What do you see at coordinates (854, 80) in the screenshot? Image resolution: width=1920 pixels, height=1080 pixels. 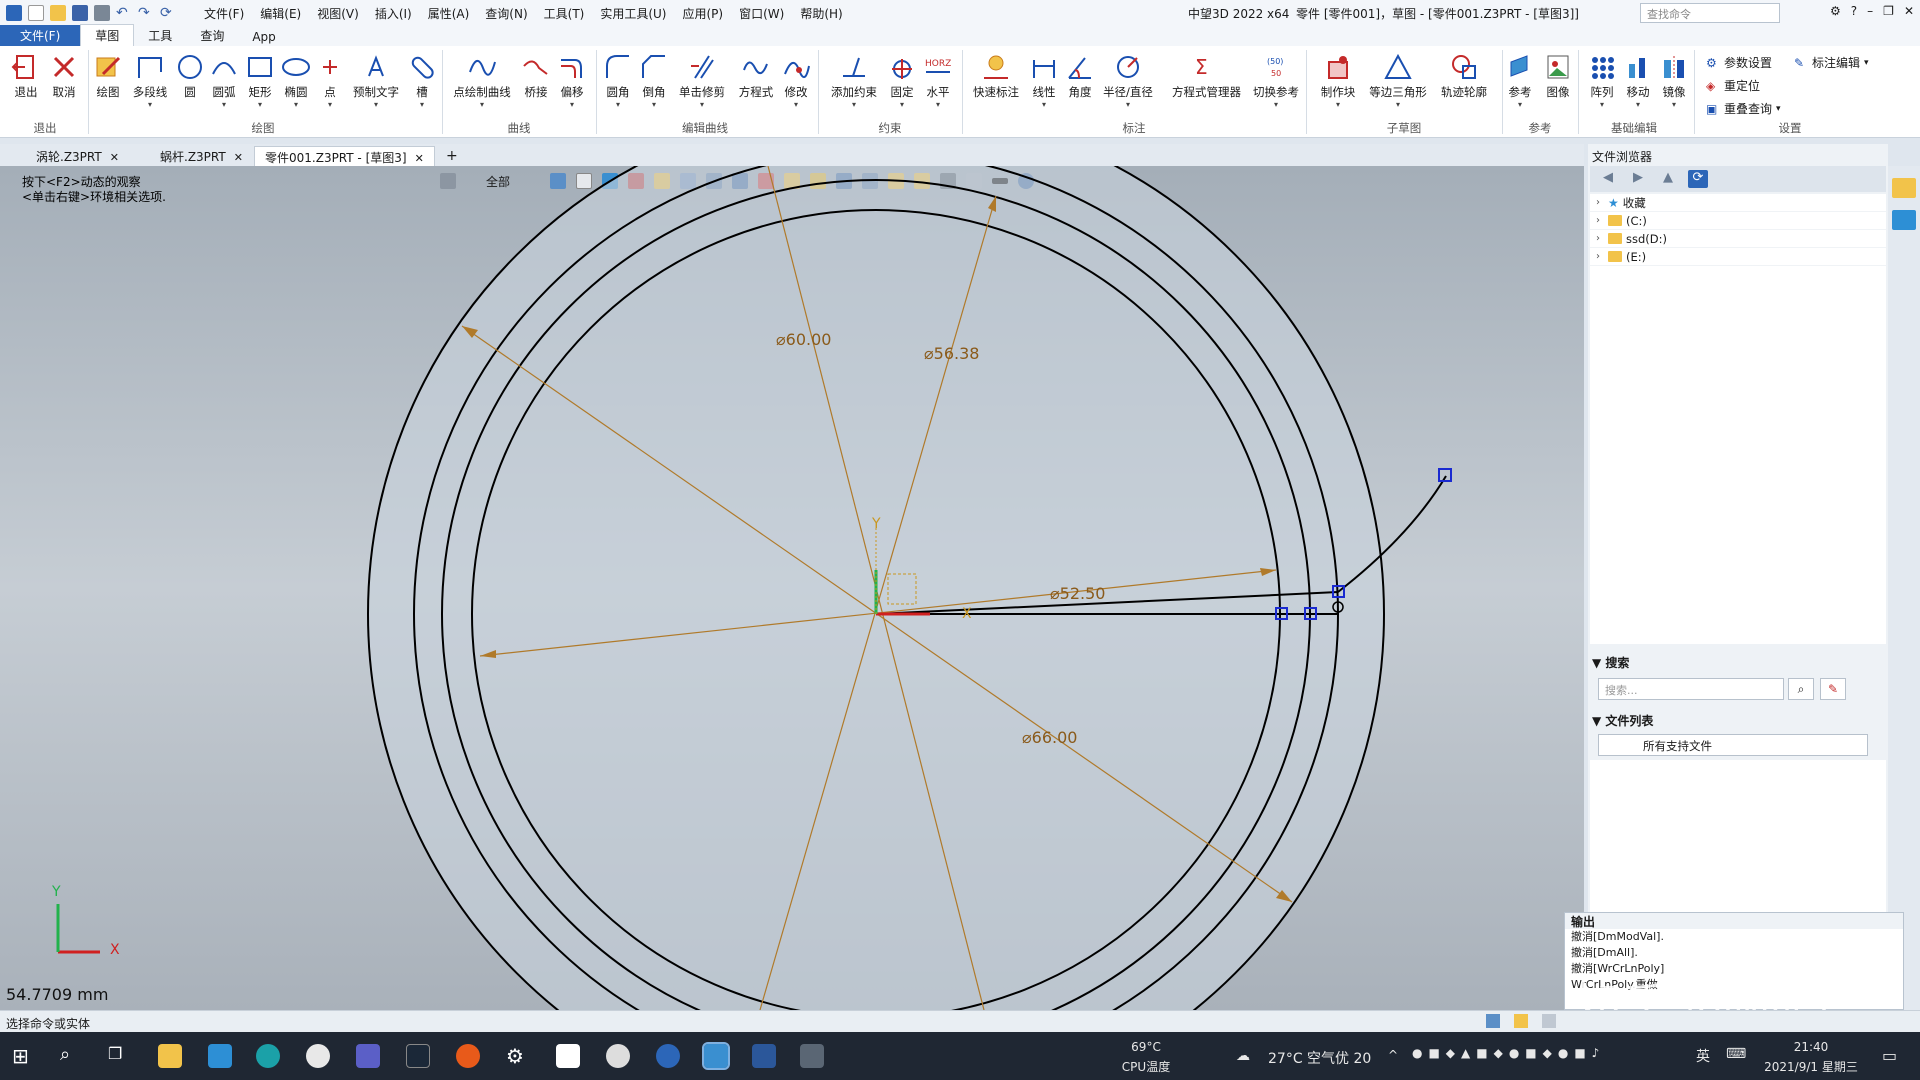 I see `add-constraint-button: 添加约束 ▾` at bounding box center [854, 80].